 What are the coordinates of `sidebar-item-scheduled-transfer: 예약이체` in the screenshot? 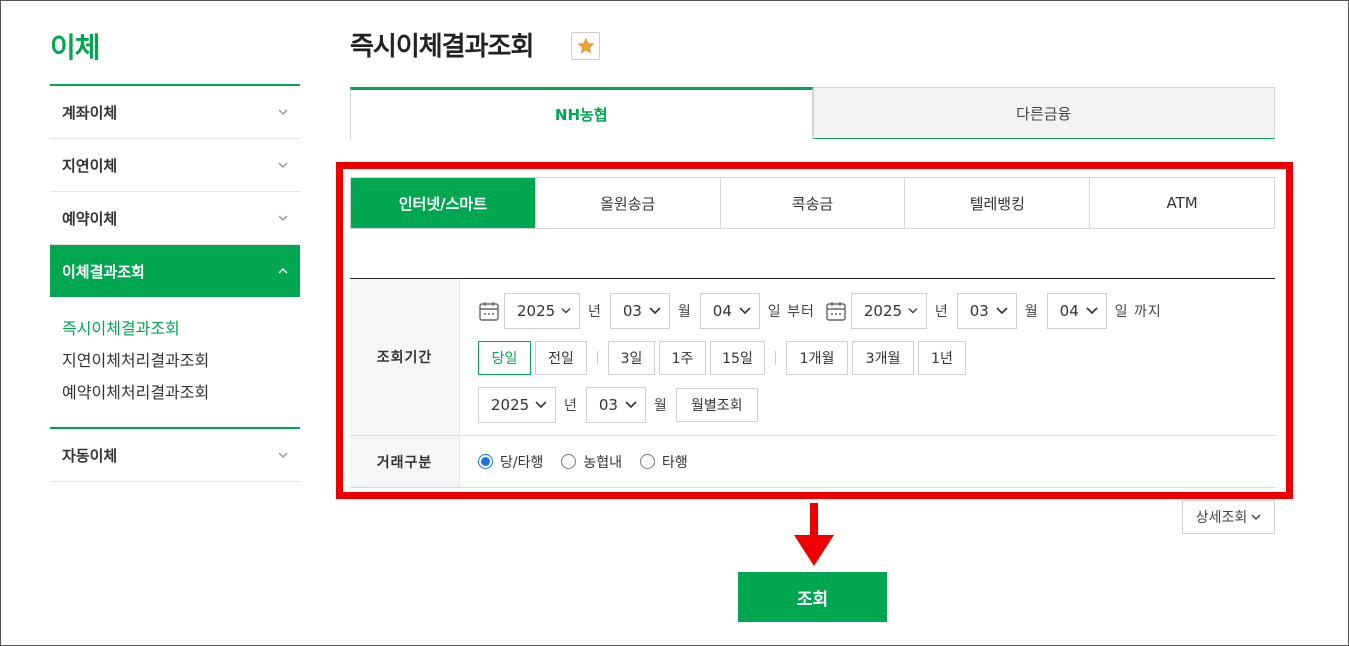 It's located at (175, 218).